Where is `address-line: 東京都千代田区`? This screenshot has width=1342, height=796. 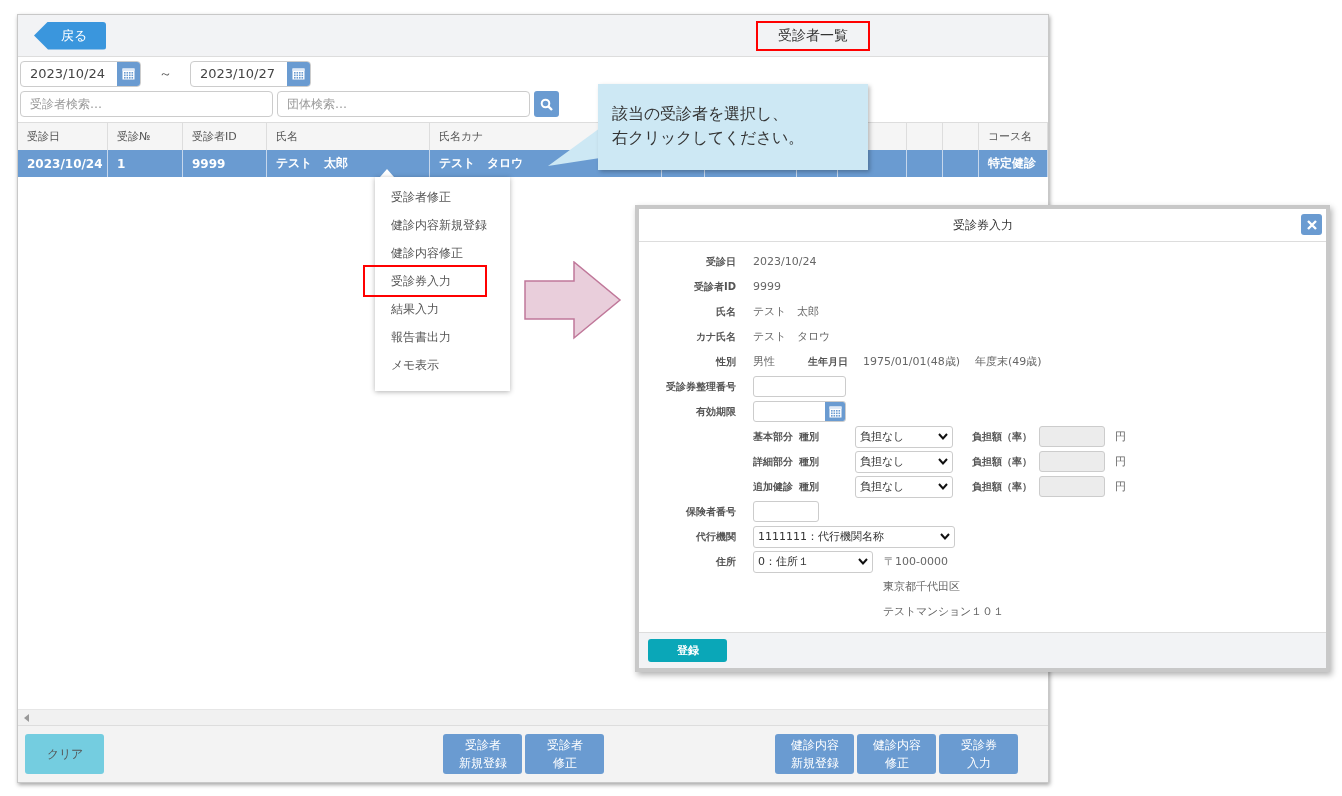 address-line: 東京都千代田区 is located at coordinates (921, 586).